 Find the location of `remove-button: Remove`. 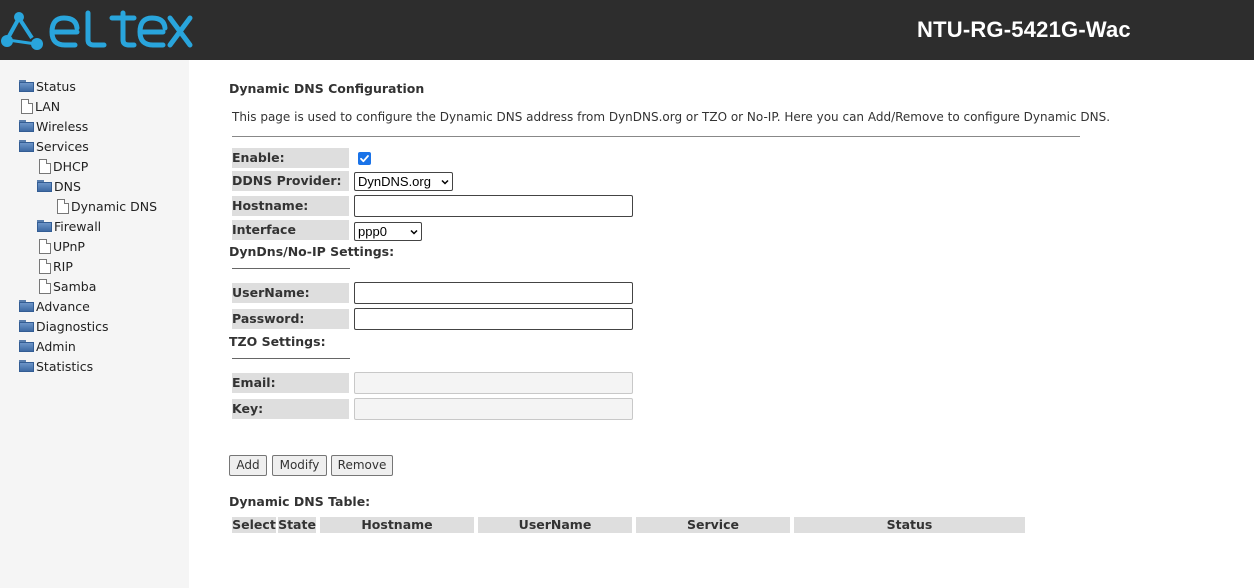

remove-button: Remove is located at coordinates (362, 465).